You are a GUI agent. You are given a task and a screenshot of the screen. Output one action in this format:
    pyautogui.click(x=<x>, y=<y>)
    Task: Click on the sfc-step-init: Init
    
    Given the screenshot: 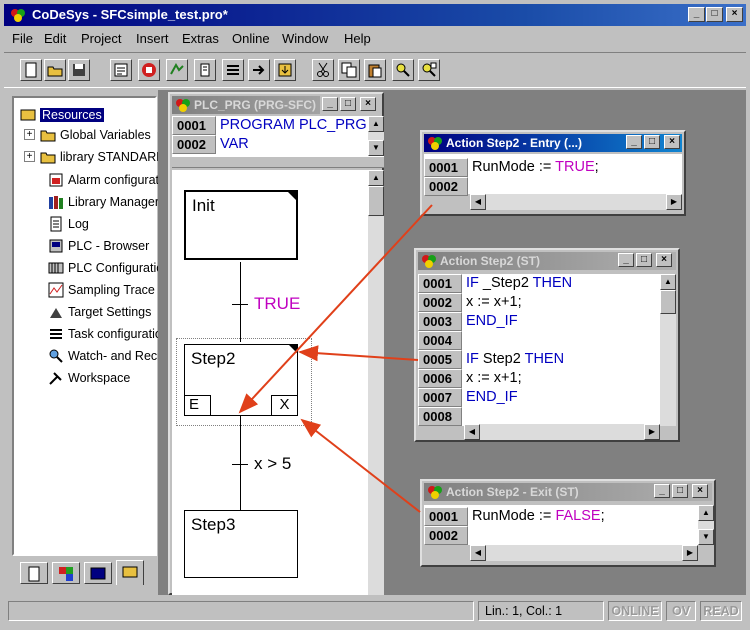 What is the action you would take?
    pyautogui.click(x=241, y=225)
    